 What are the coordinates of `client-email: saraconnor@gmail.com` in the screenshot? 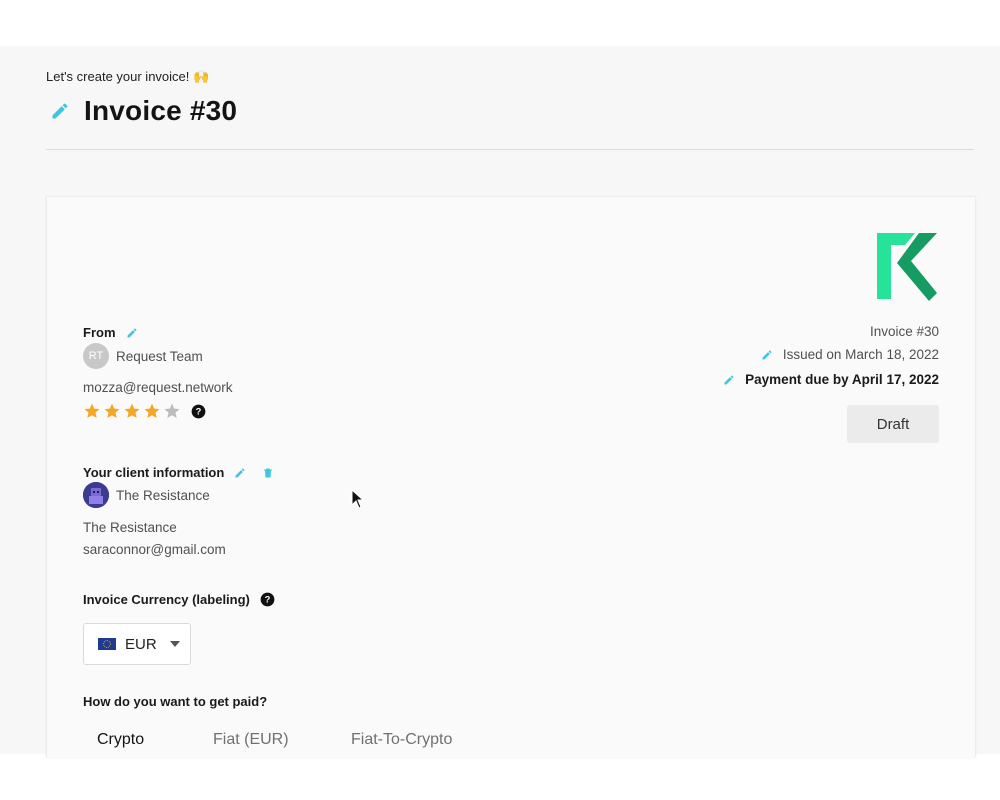 It's located at (154, 549).